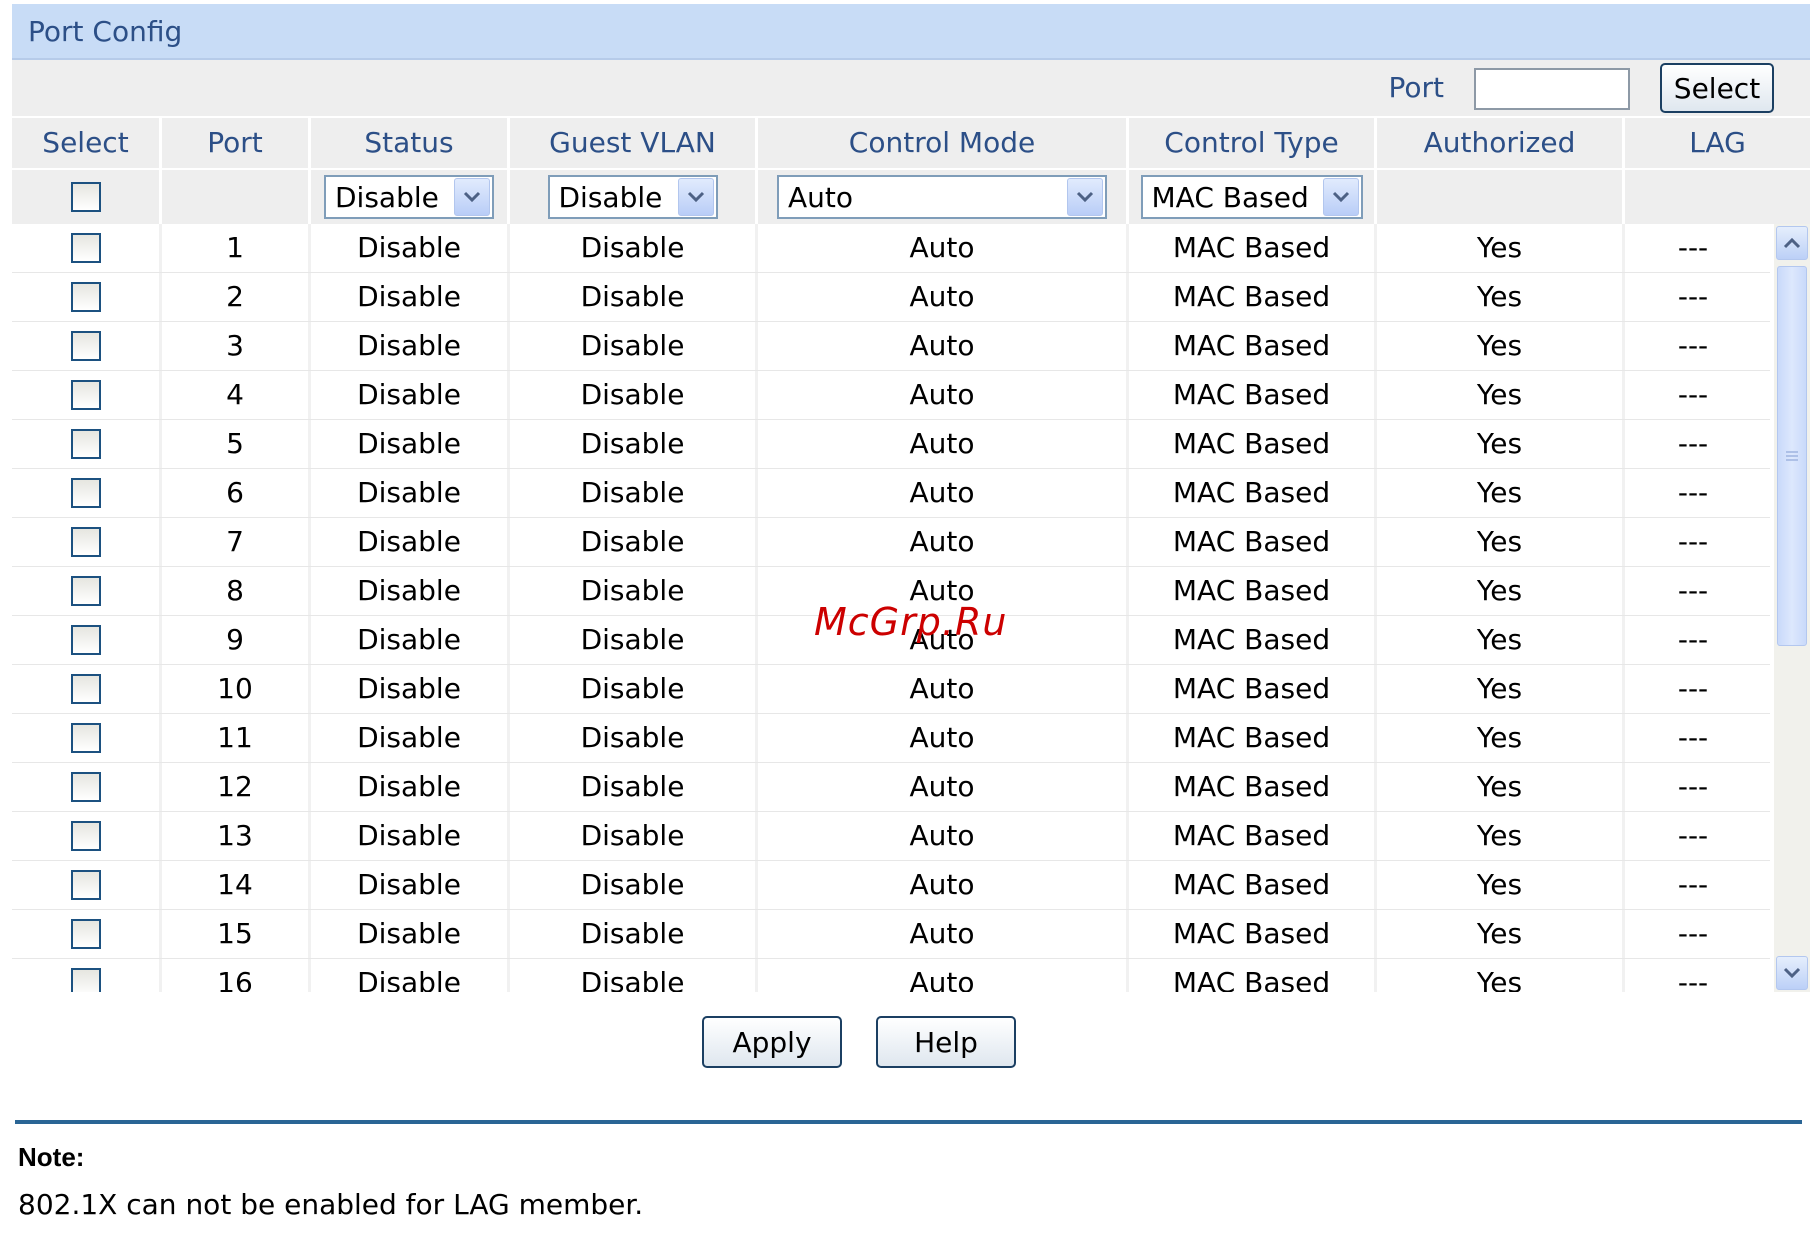 The width and height of the screenshot is (1815, 1249). I want to click on row-port: 1, so click(236, 248).